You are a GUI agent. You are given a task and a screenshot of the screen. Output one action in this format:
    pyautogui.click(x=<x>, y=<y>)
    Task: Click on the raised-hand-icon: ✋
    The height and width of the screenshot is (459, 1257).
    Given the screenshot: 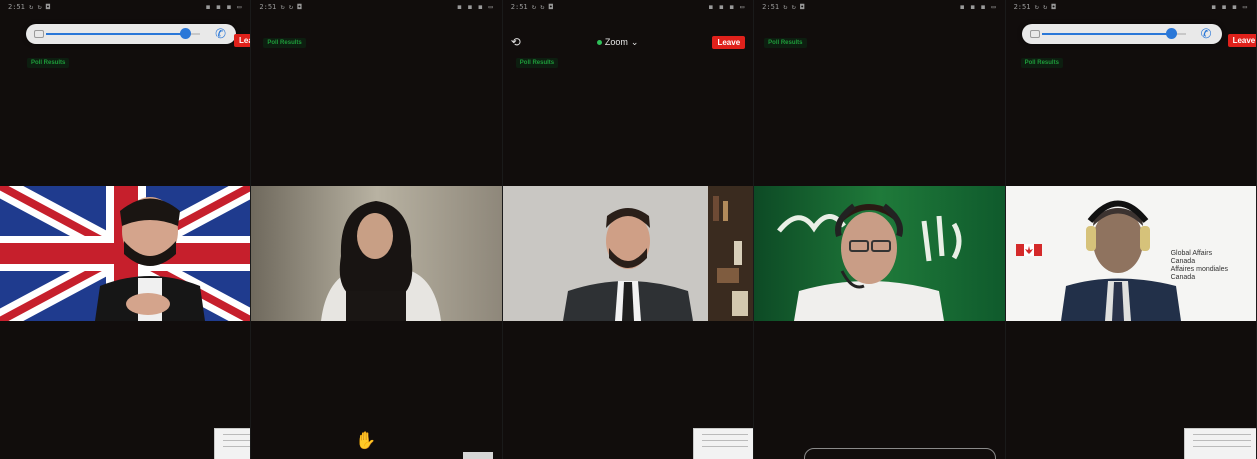 What is the action you would take?
    pyautogui.click(x=366, y=440)
    